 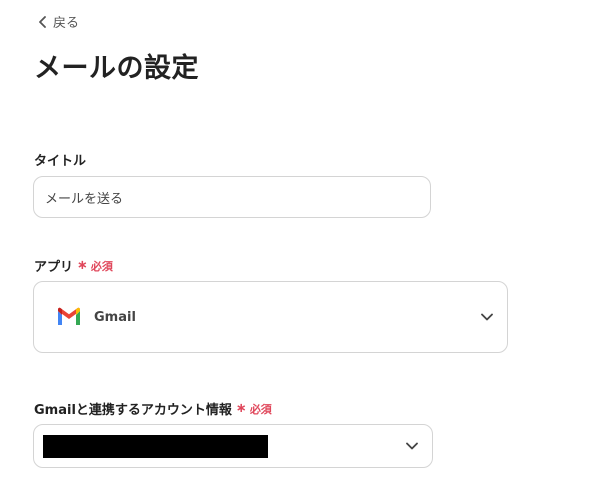 I want to click on back-button: 戻る, so click(x=58, y=21).